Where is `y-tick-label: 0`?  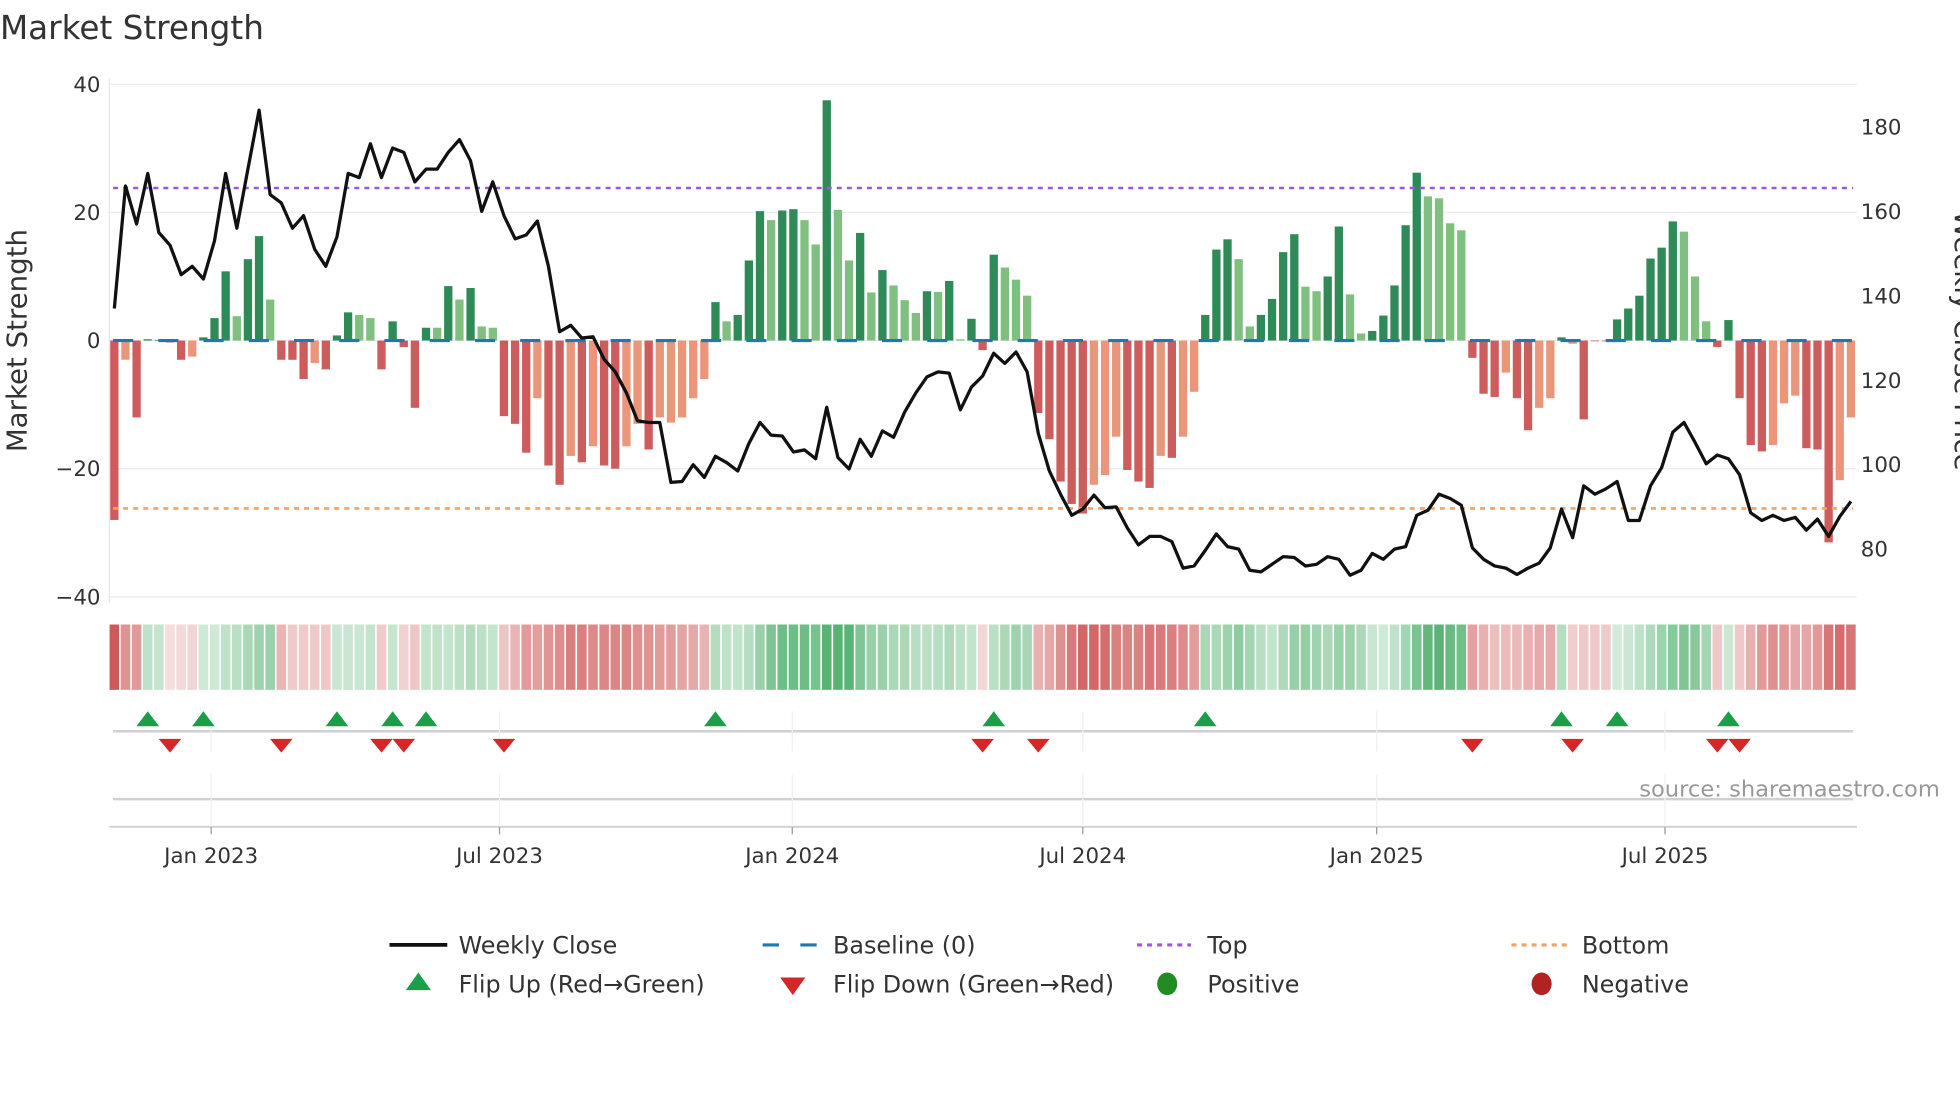
y-tick-label: 0 is located at coordinates (94, 341).